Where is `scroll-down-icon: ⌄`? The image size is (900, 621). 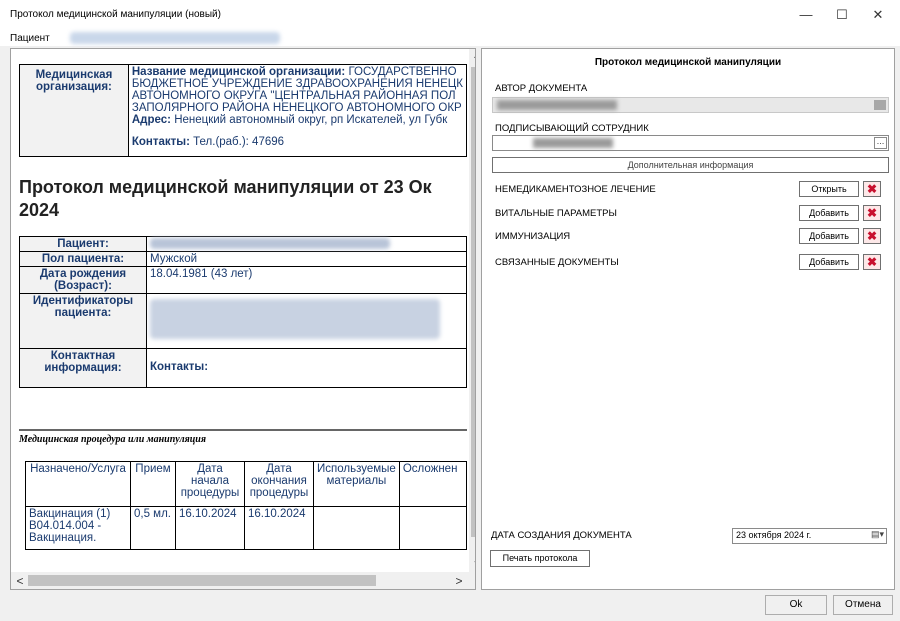 scroll-down-icon: ⌄ is located at coordinates (472, 560).